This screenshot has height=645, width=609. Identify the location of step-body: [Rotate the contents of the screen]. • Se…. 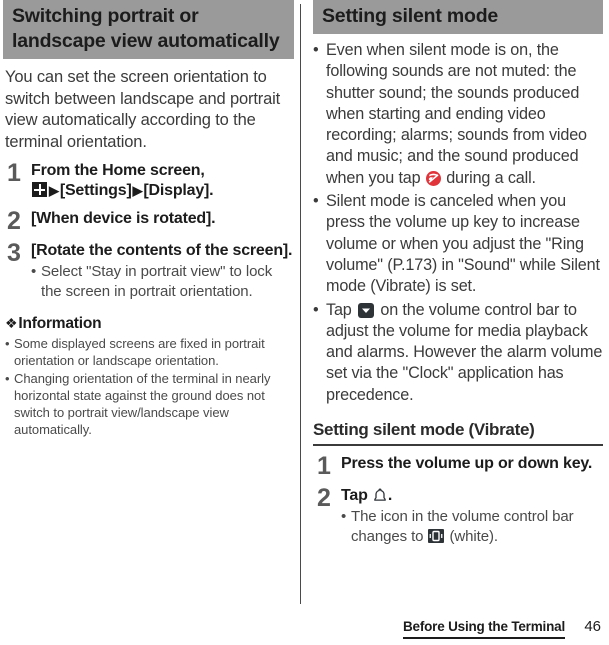
(162, 271).